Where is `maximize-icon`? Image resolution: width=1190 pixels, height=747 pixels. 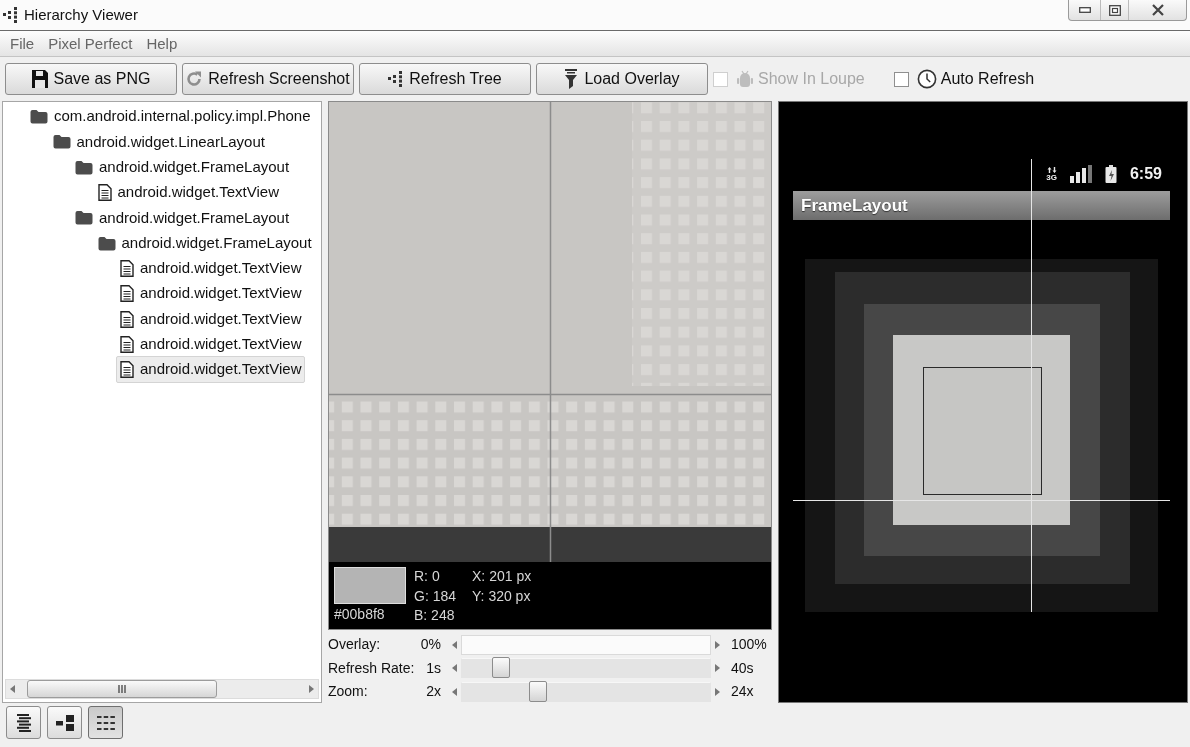
maximize-icon is located at coordinates (1114, 10).